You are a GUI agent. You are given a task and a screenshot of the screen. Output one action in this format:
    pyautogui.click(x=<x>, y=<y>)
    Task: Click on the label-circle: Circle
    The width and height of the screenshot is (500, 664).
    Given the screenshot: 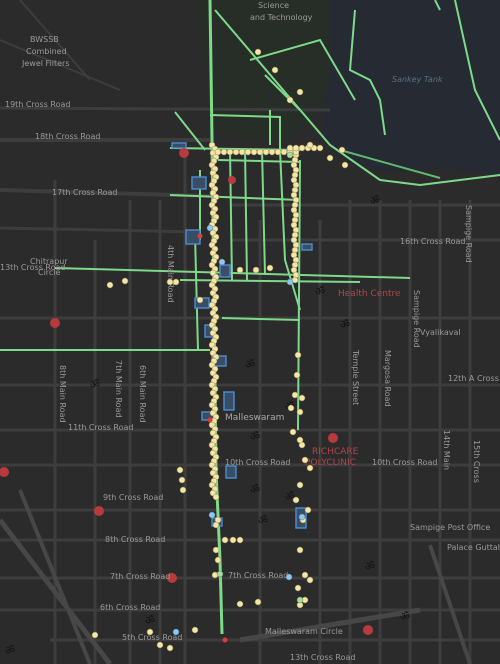 What is the action you would take?
    pyautogui.click(x=49, y=272)
    